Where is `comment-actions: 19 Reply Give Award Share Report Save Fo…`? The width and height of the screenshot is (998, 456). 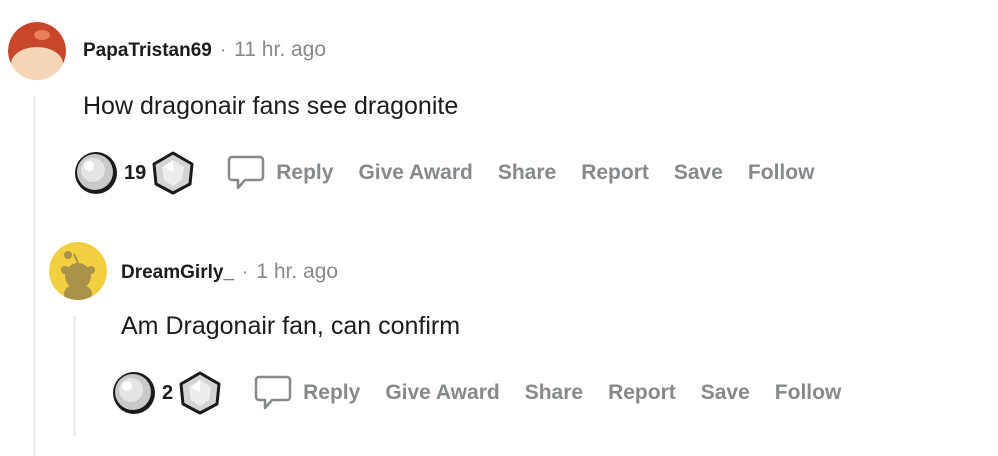
comment-actions: 19 Reply Give Award Share Report Save Fo… is located at coordinates (455, 173).